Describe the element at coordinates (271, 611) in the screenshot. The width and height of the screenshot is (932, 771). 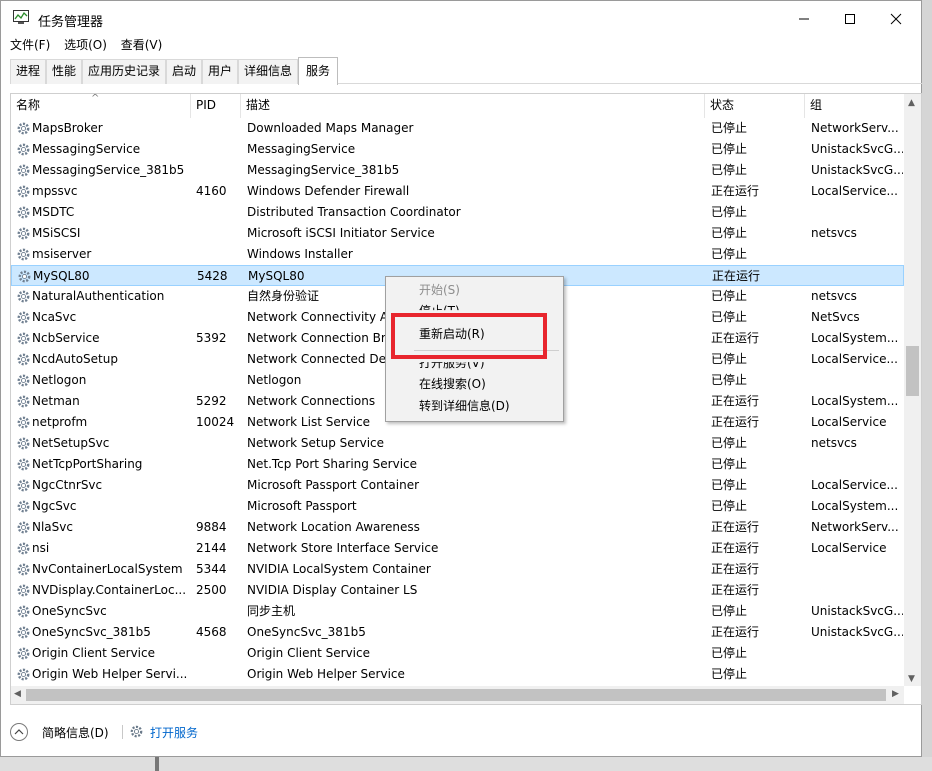
I see `service-description: 同步主机` at that location.